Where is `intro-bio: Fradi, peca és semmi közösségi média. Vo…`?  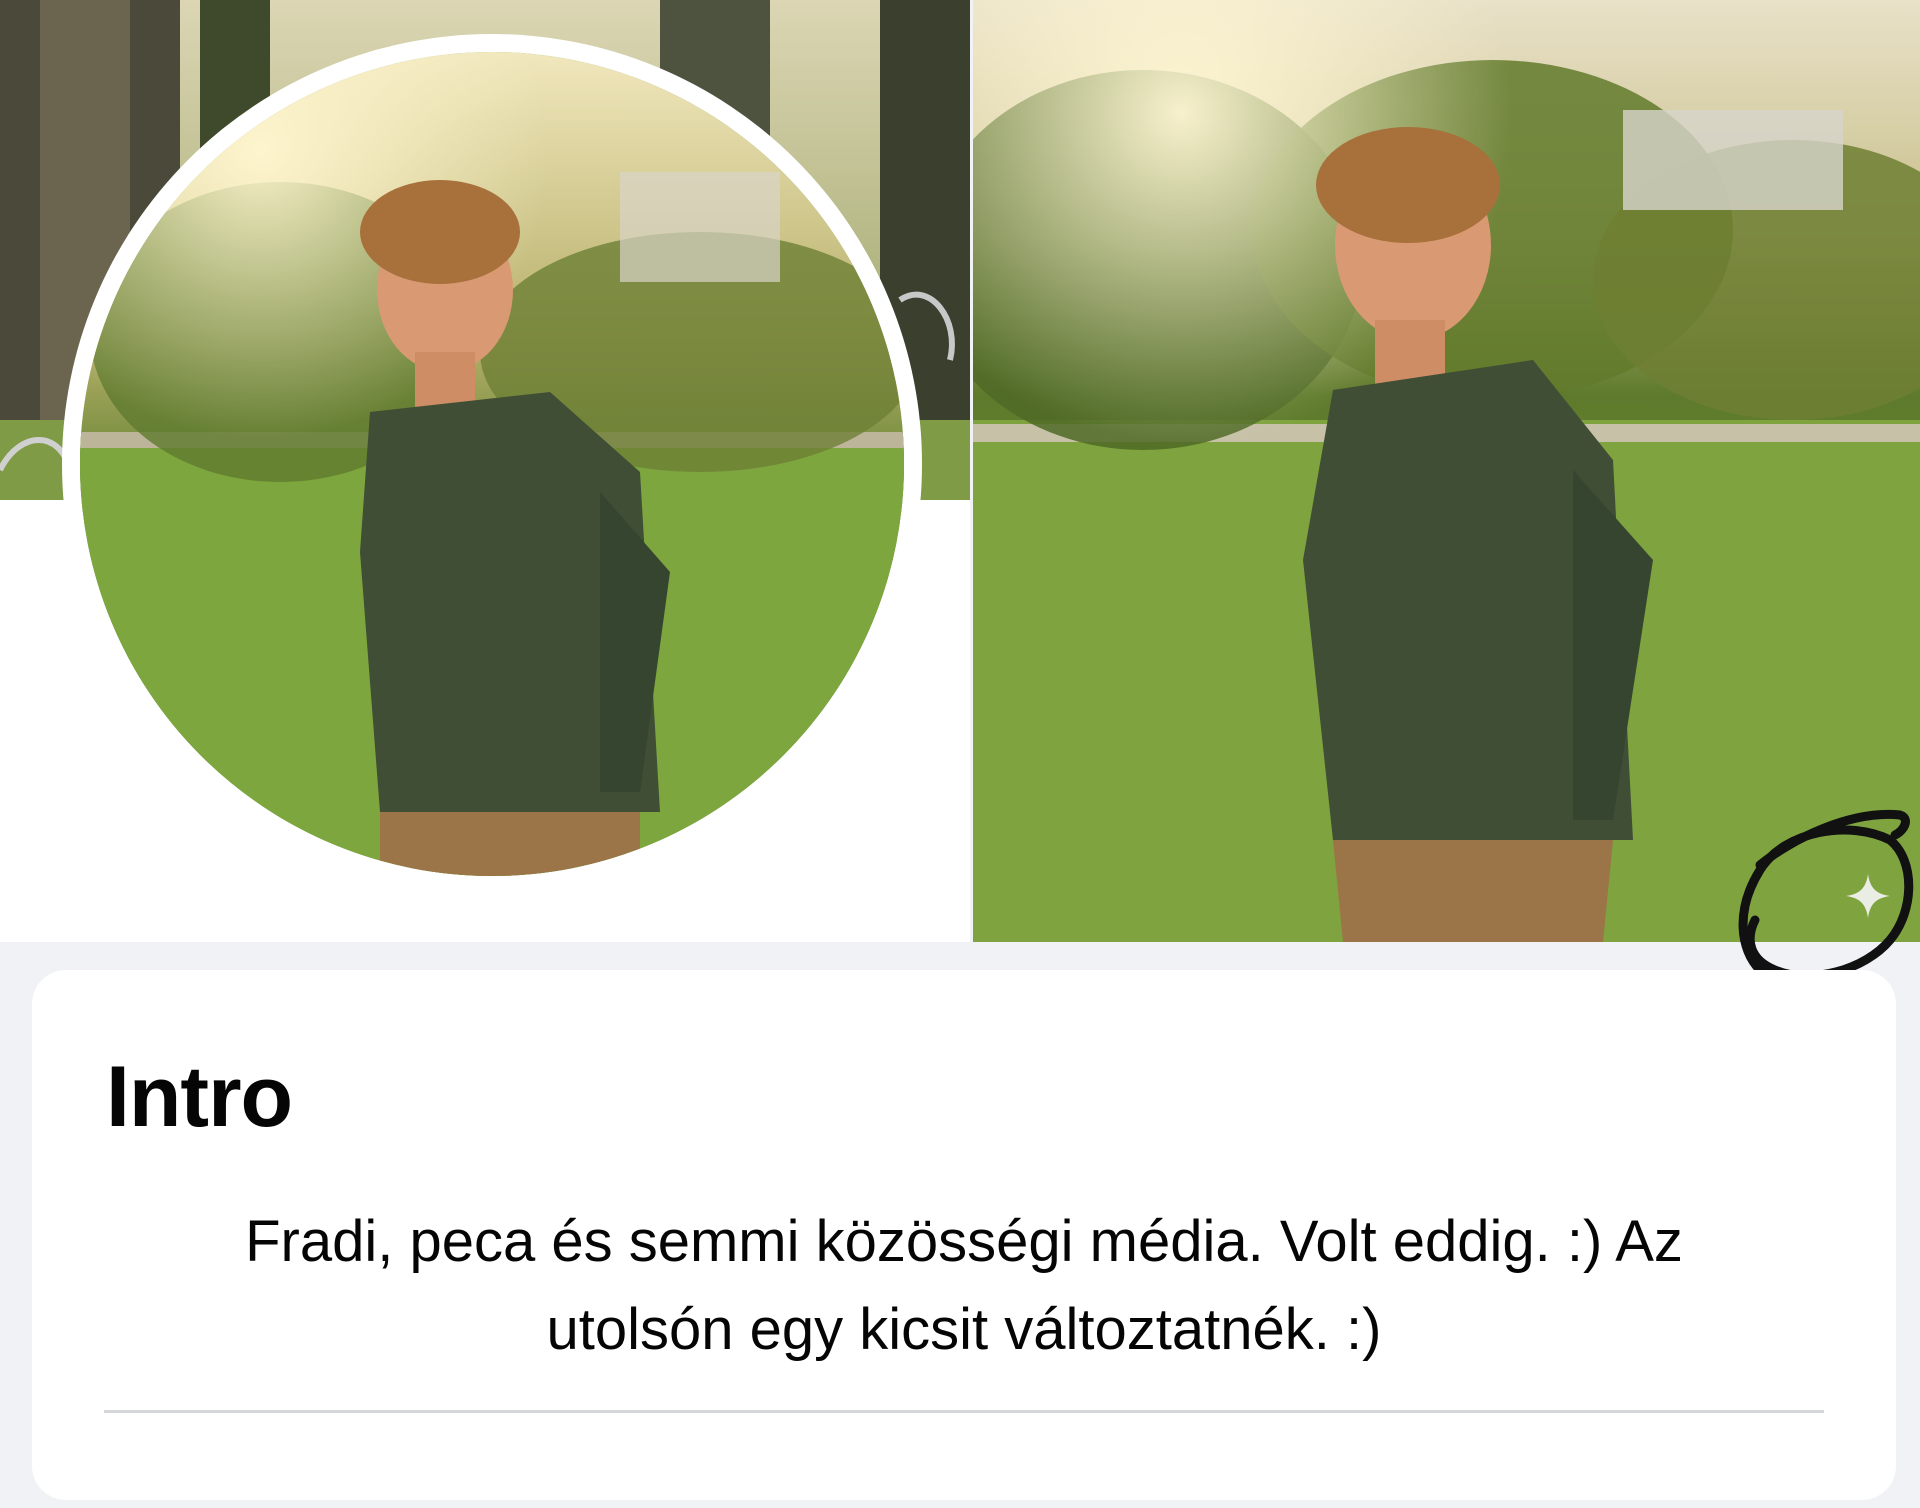 intro-bio: Fradi, peca és semmi közösségi média. Vo… is located at coordinates (964, 1286).